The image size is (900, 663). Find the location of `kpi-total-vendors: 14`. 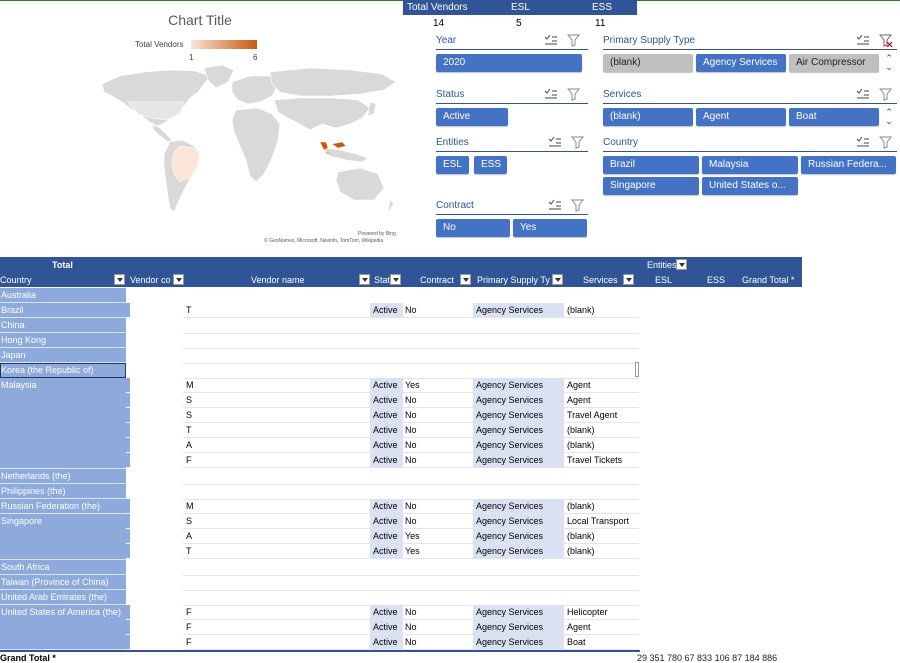

kpi-total-vendors: 14 is located at coordinates (439, 23).